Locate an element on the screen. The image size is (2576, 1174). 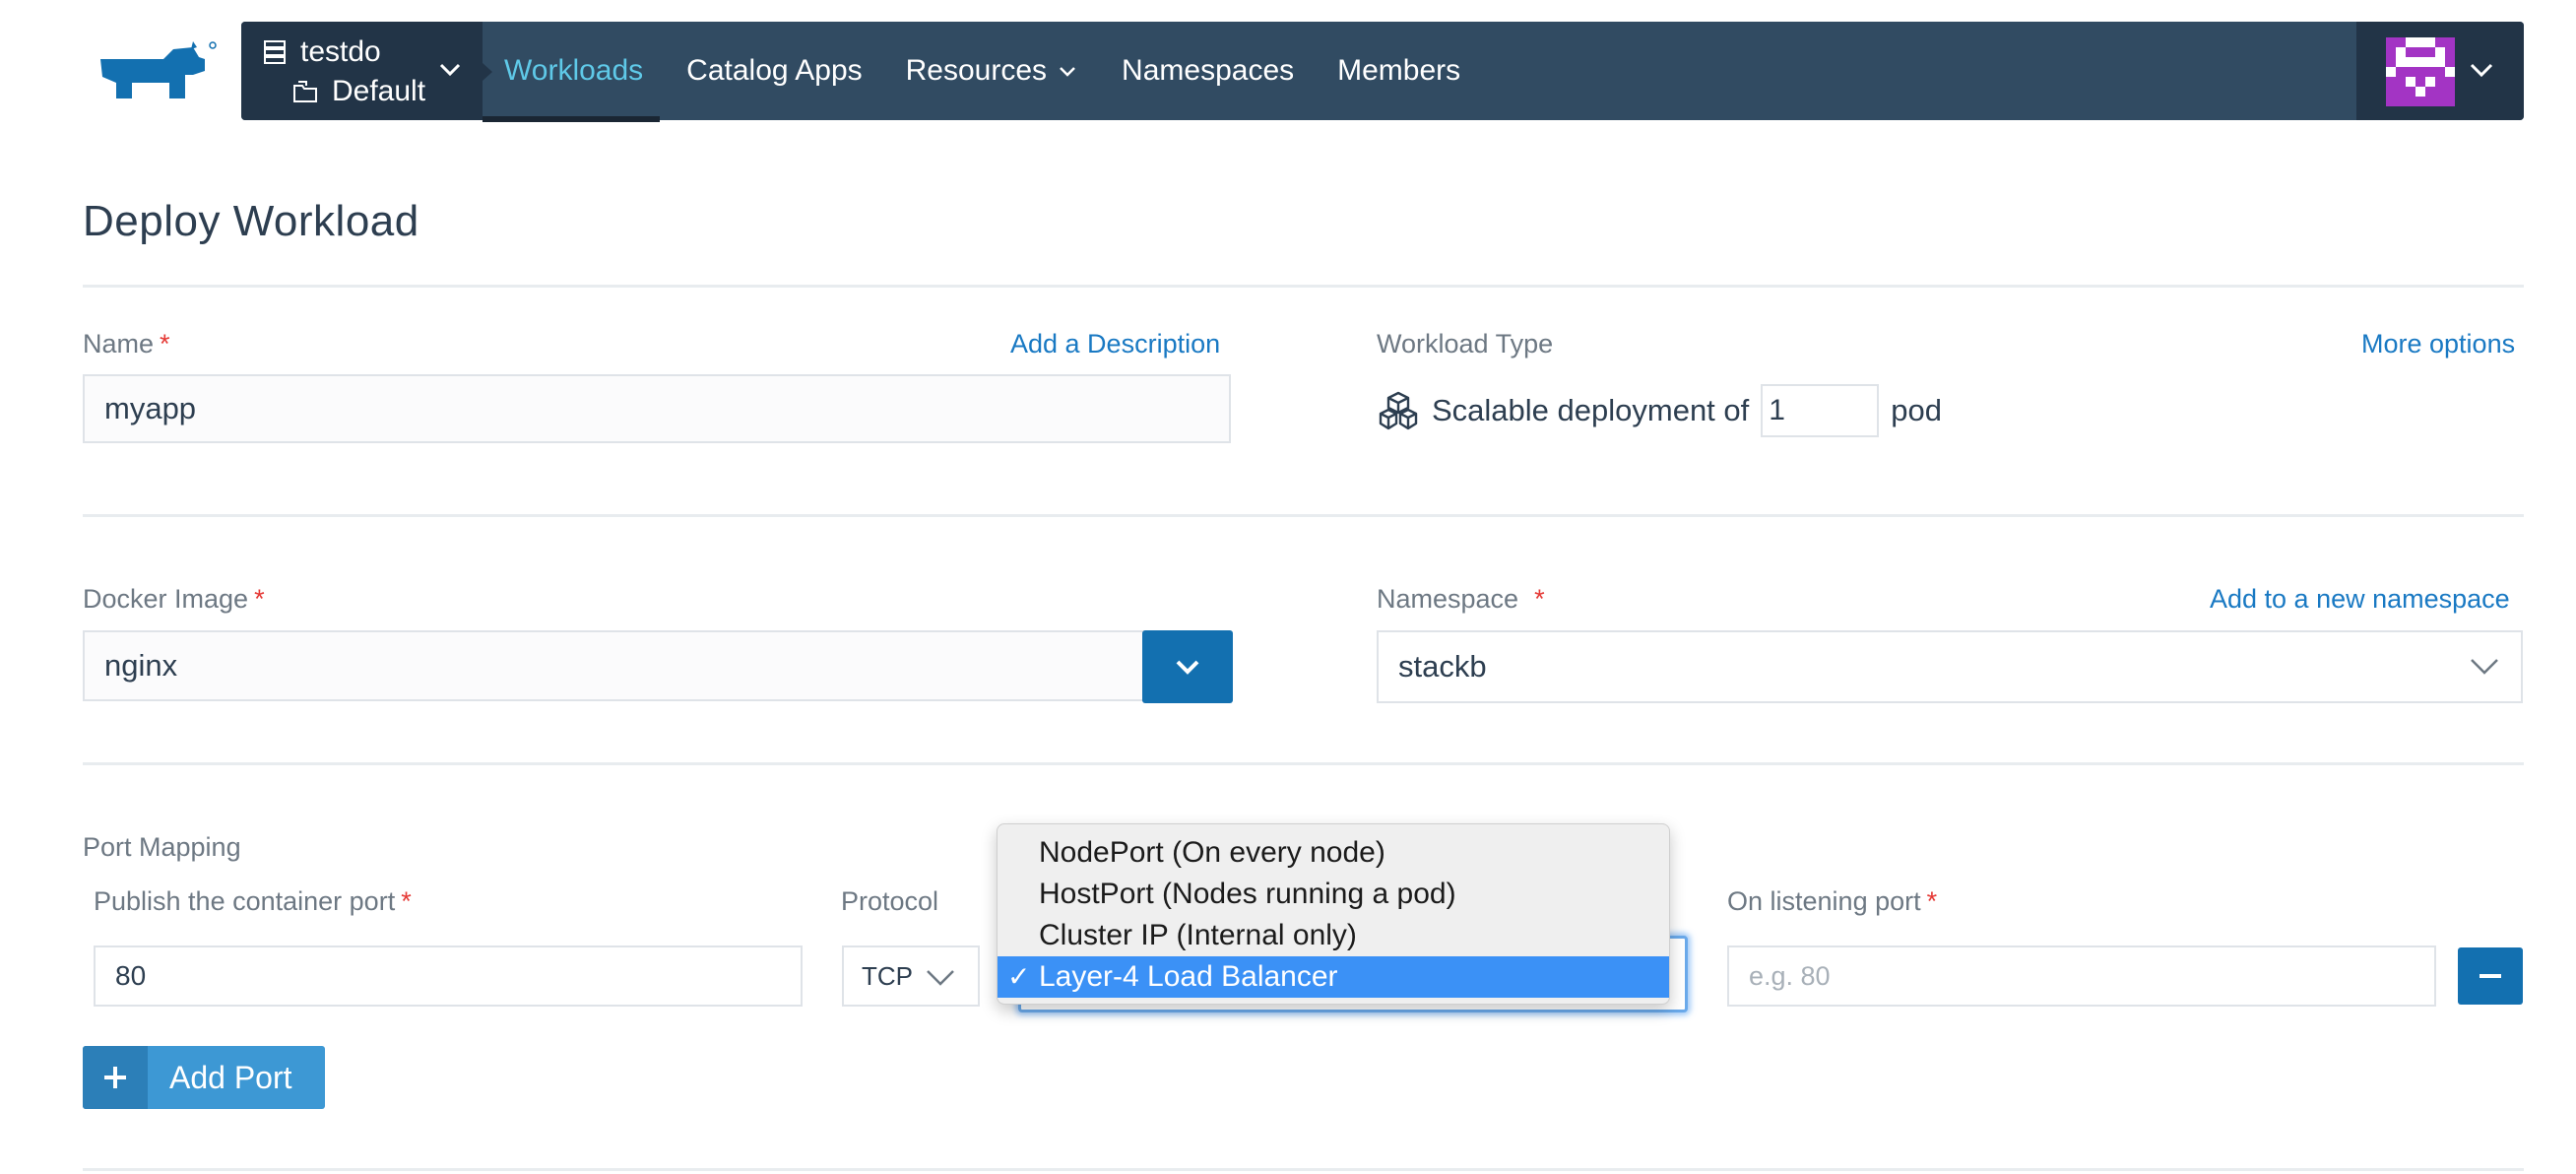
nav-namespaces-label: Namespaces is located at coordinates (1208, 70).